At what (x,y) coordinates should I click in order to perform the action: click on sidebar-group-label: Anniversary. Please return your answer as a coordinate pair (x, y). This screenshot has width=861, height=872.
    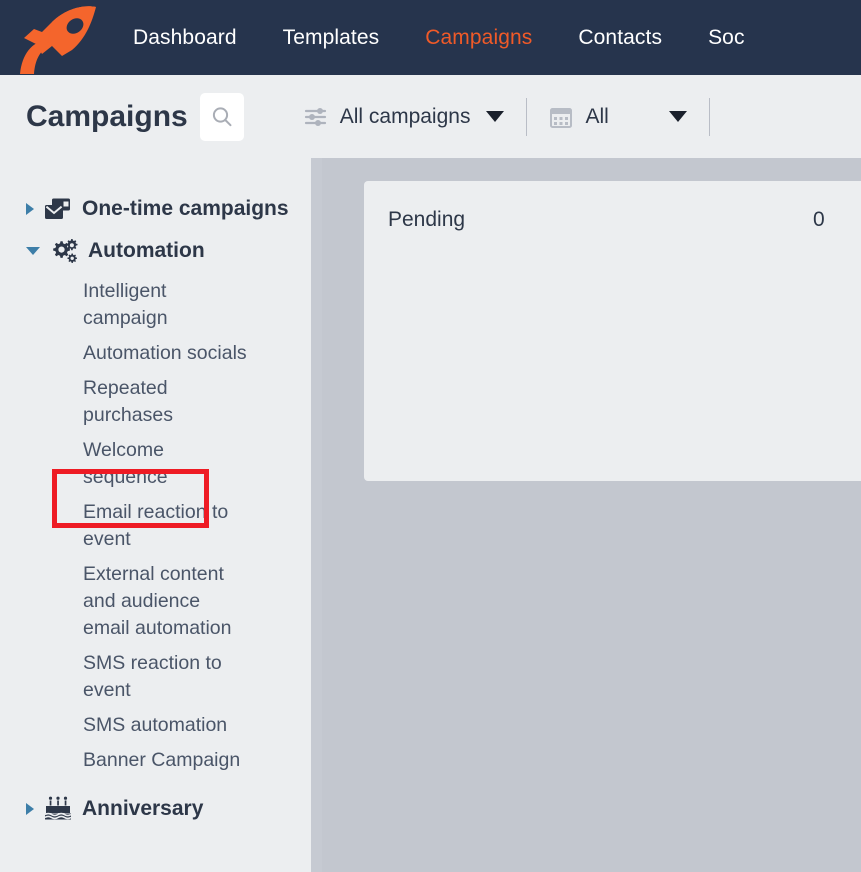
    Looking at the image, I should click on (143, 808).